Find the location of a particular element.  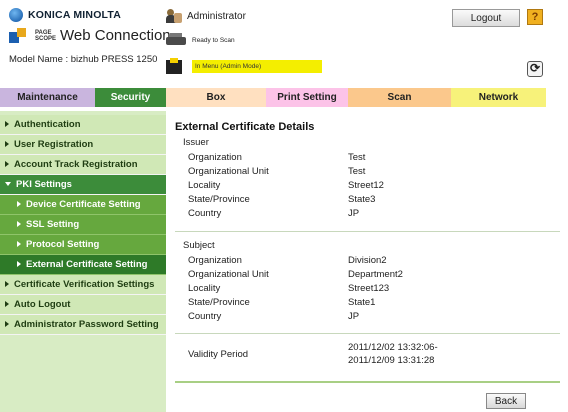

content-bottom-divider is located at coordinates (367, 382).